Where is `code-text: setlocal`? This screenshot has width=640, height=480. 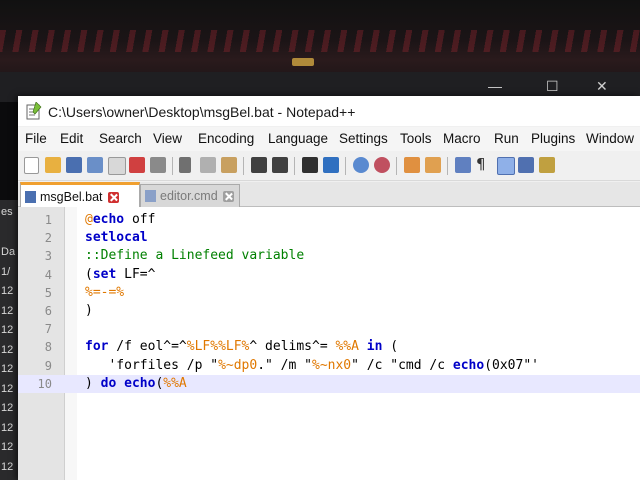
code-text: setlocal is located at coordinates (116, 237).